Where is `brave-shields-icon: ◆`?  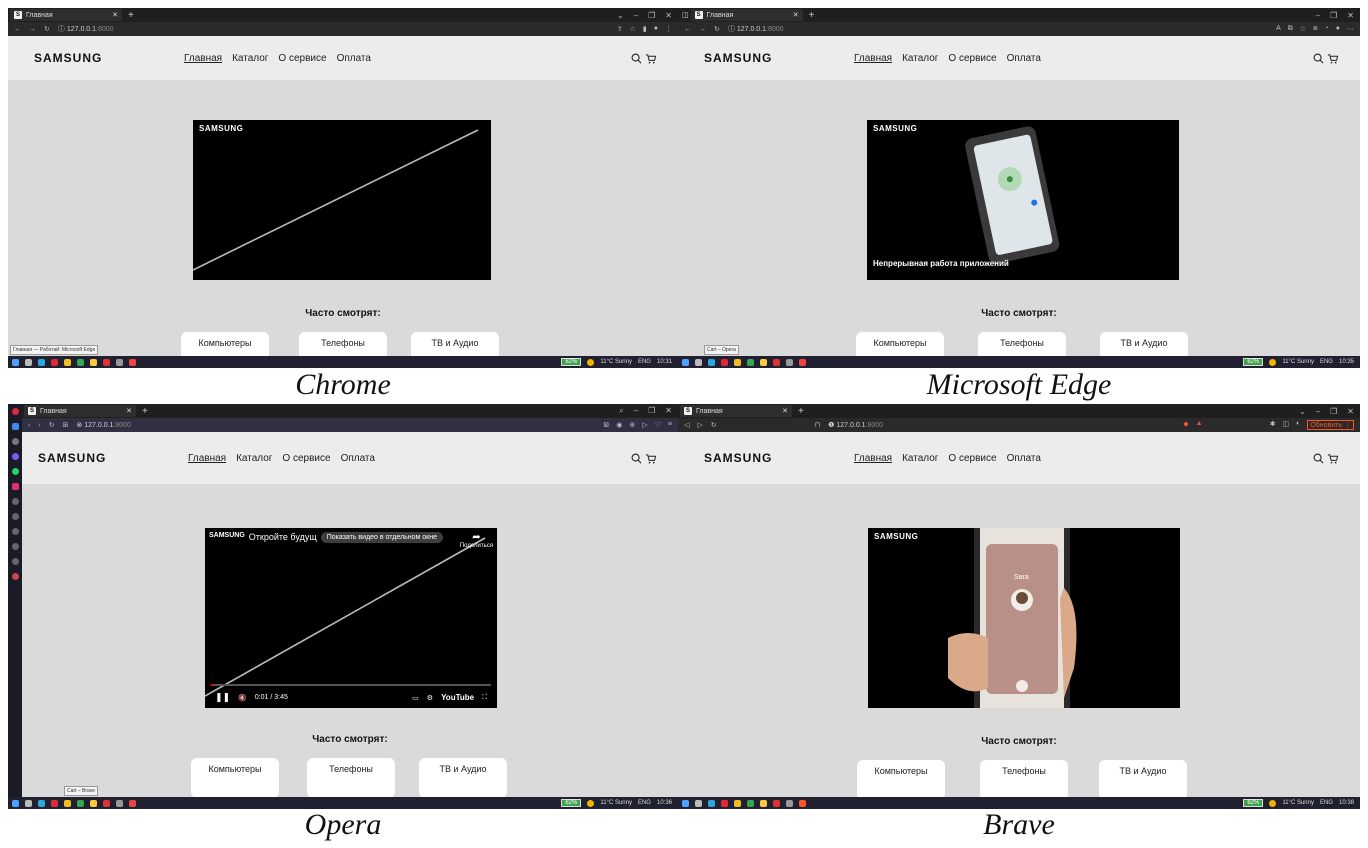 brave-shields-icon: ◆ is located at coordinates (1185, 425).